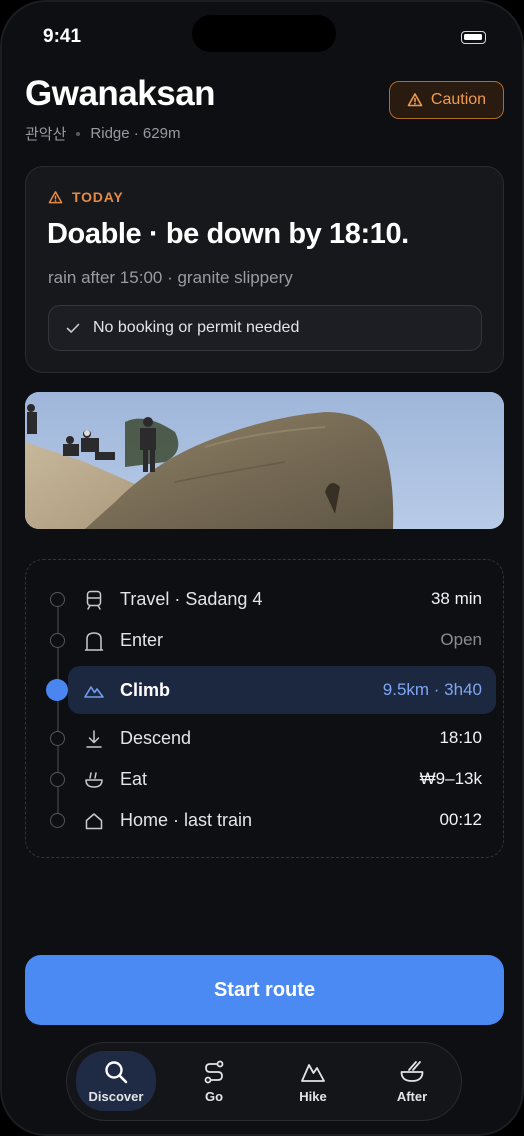  I want to click on tab-discover: Discover, so click(116, 1081).